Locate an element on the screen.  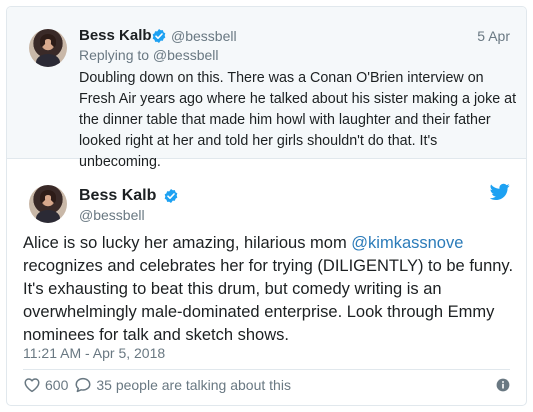
conversation-button: 35 people are talking about this is located at coordinates (182, 385).